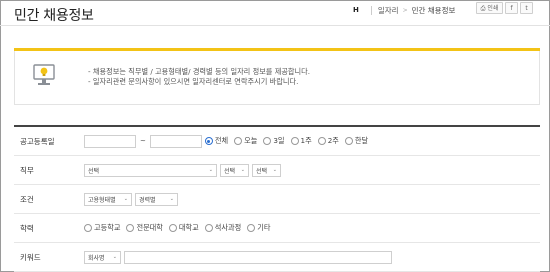 The image size is (550, 272). What do you see at coordinates (143, 141) in the screenshot?
I see `date-range-tilde: ~` at bounding box center [143, 141].